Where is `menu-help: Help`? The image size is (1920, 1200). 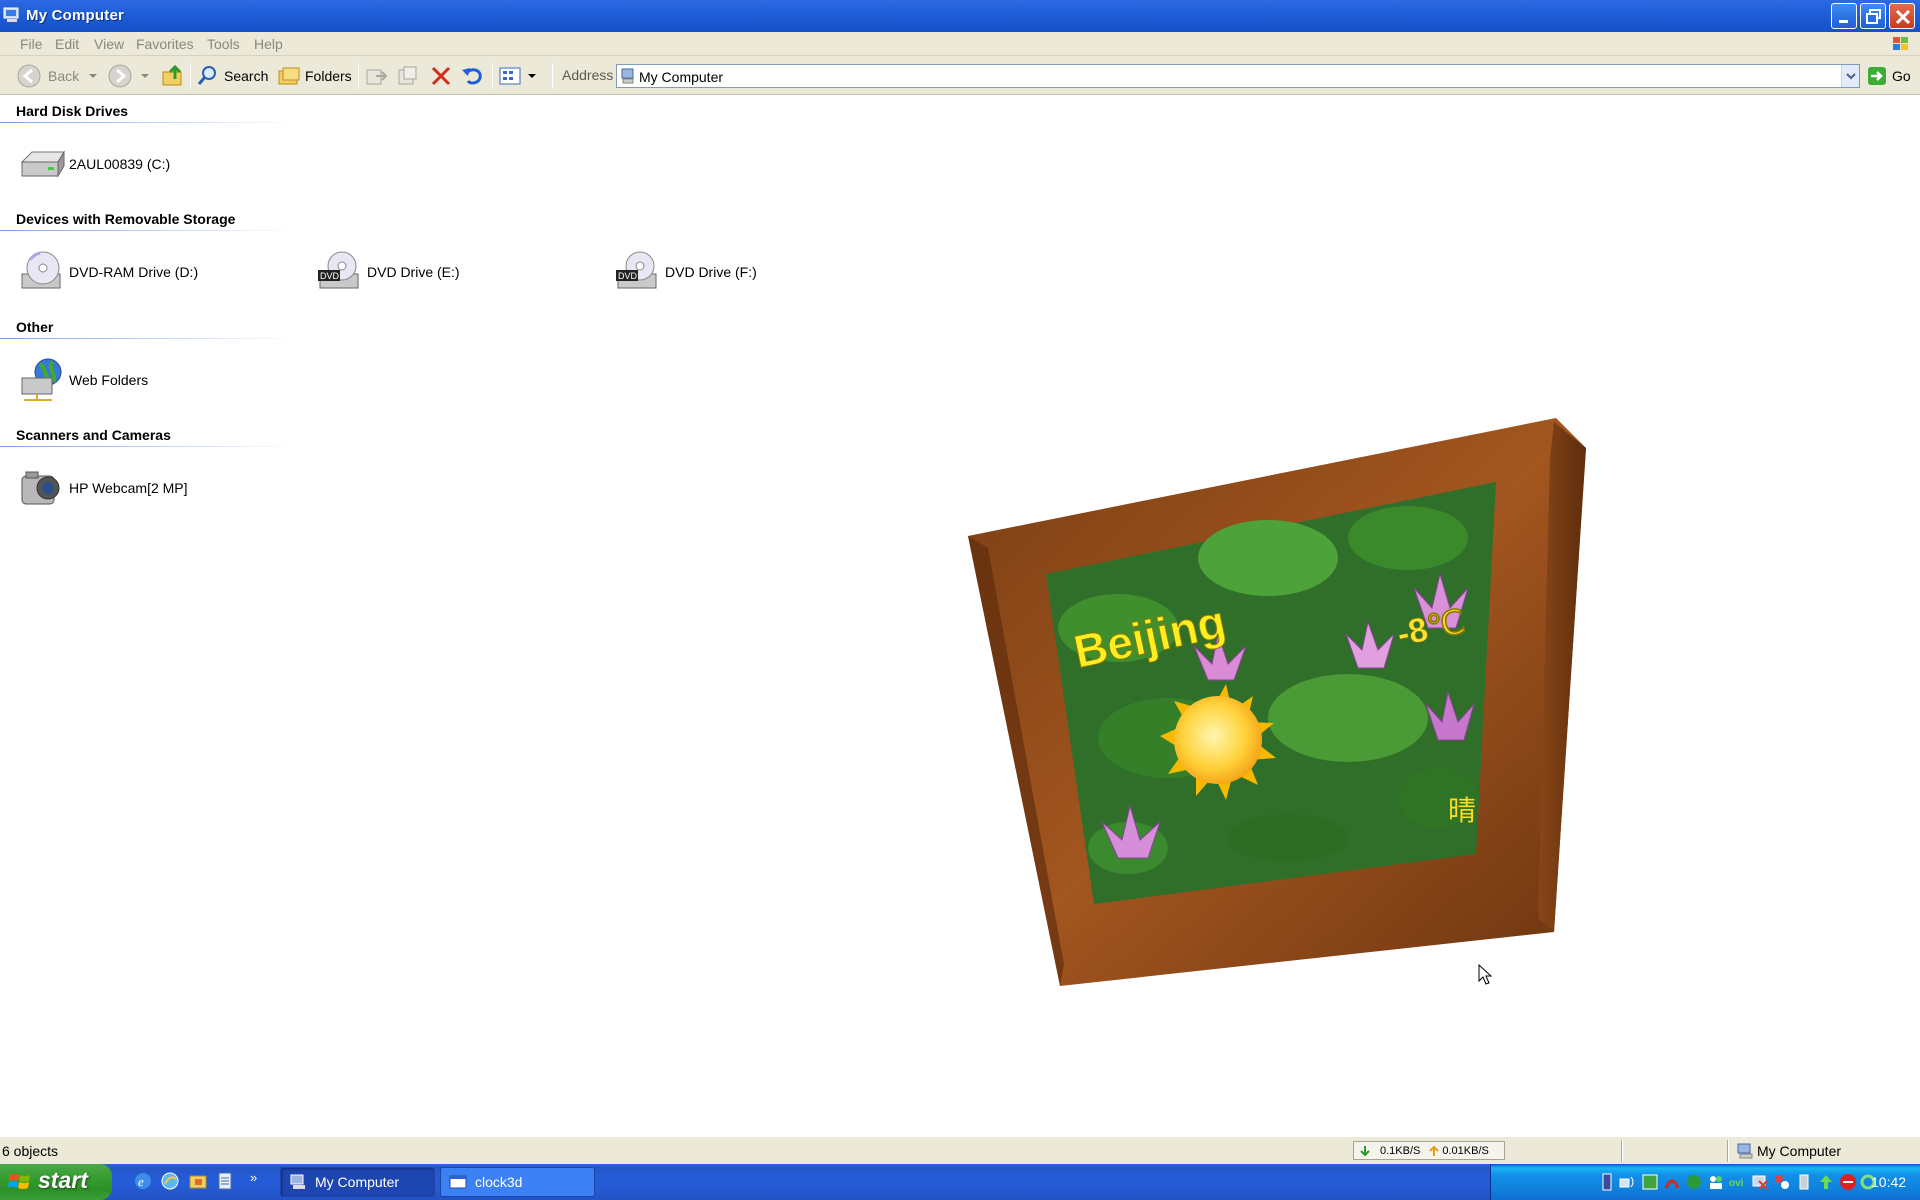 menu-help: Help is located at coordinates (268, 44).